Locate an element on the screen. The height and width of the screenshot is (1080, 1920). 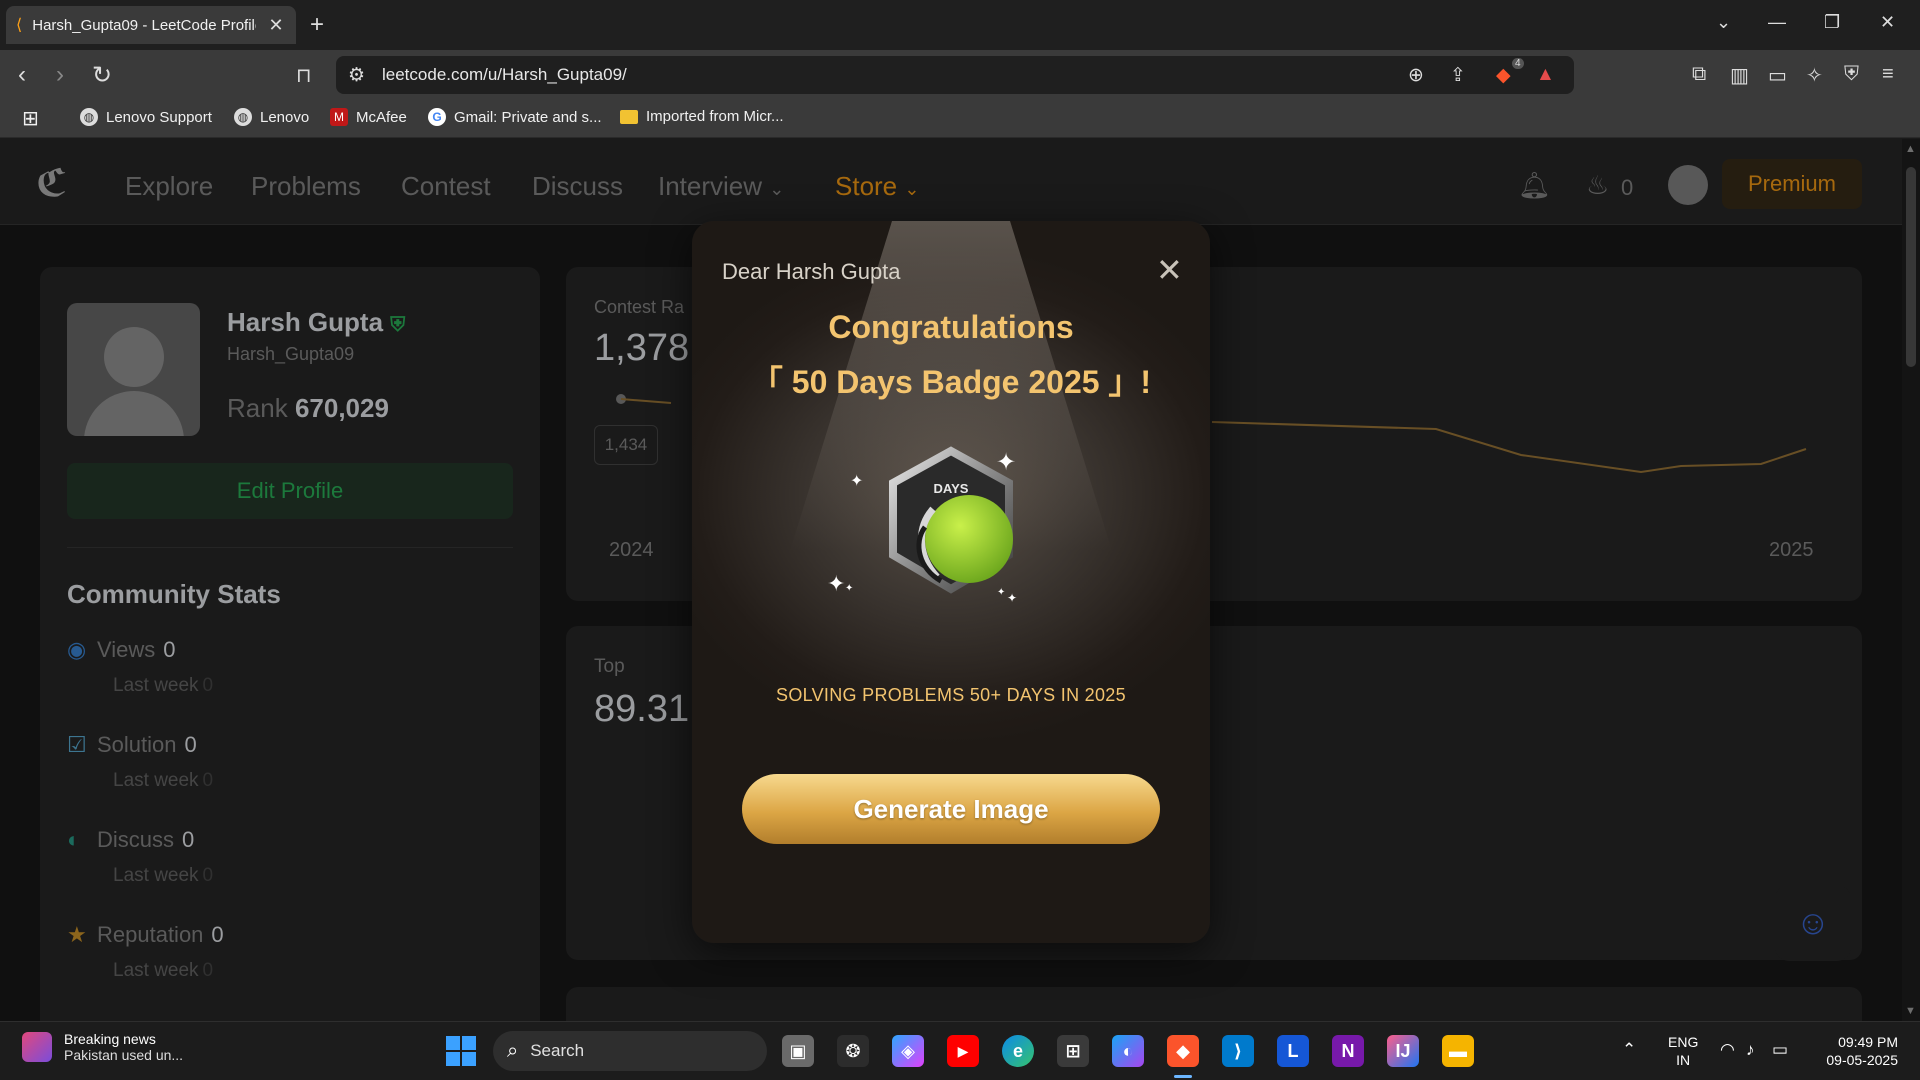
shields-count: 4 is located at coordinates (1518, 63).